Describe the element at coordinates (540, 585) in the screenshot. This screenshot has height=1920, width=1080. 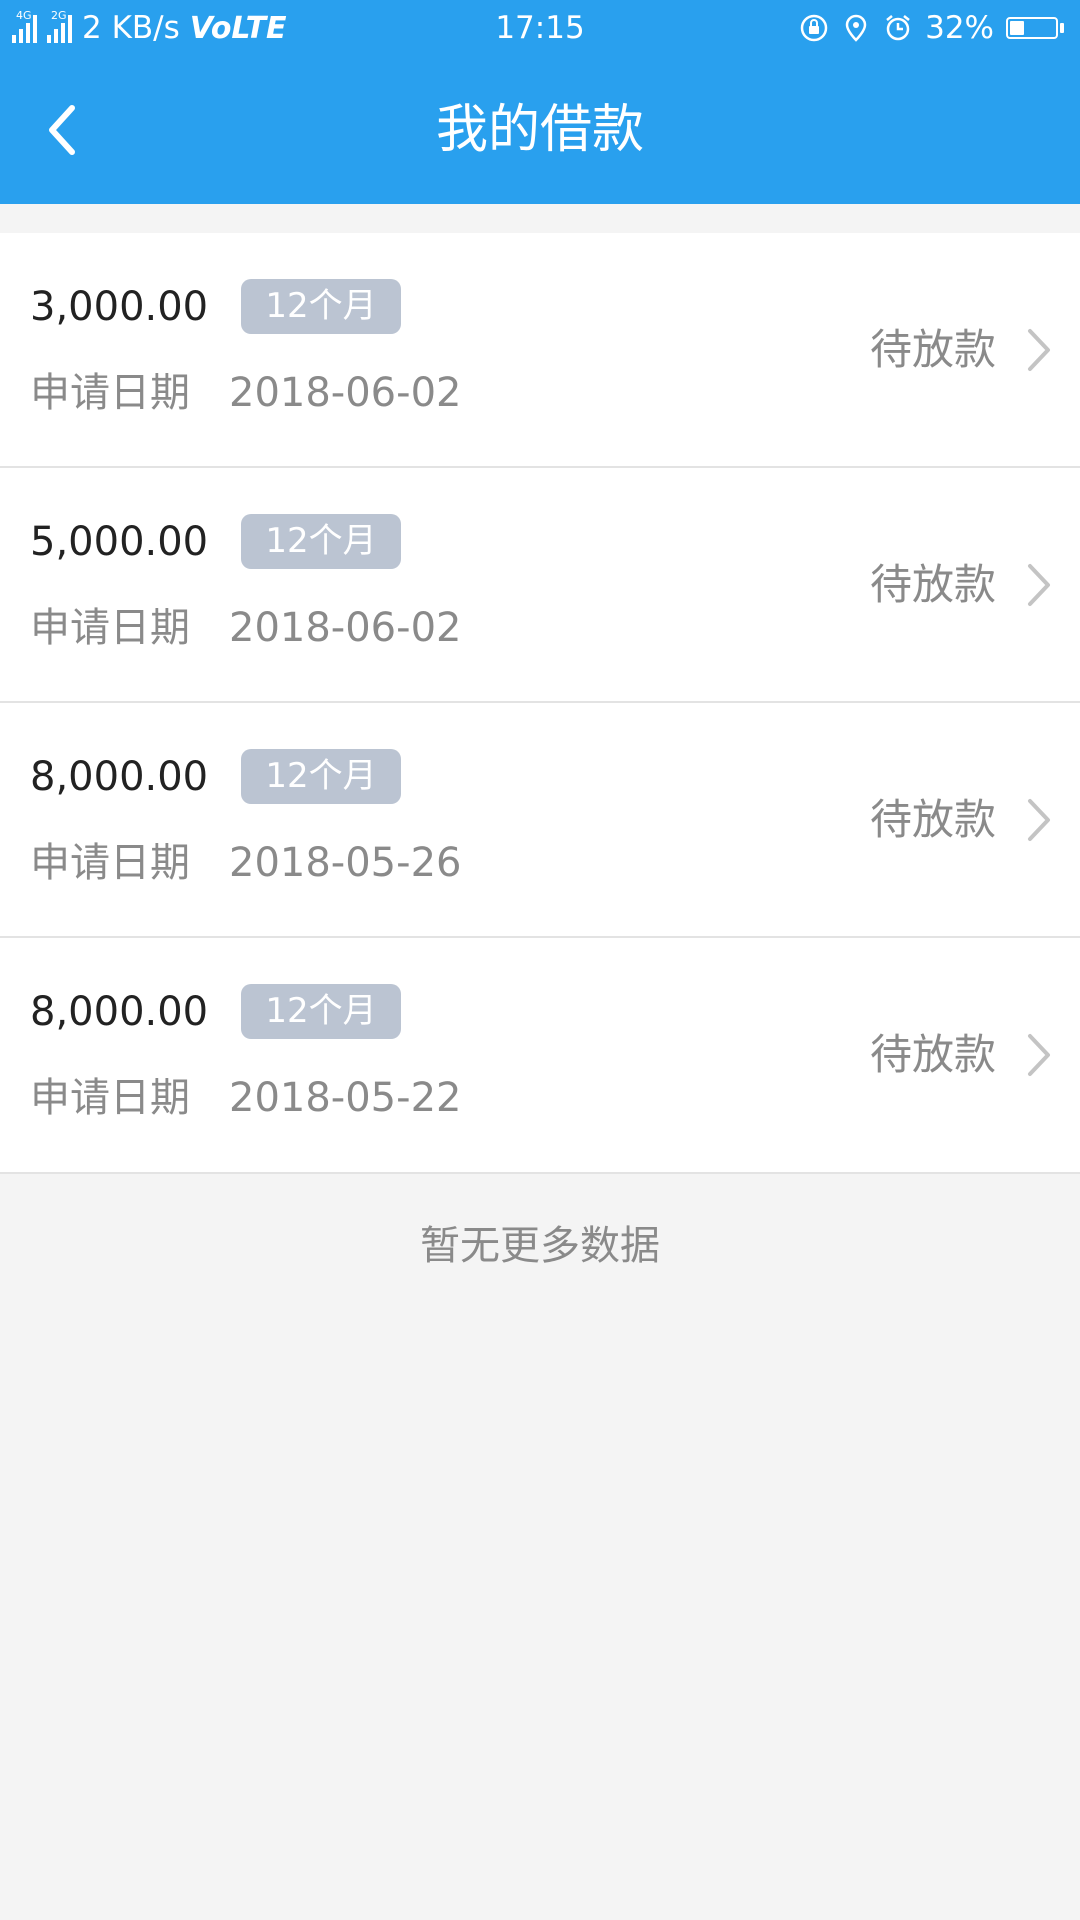
I see `loan-list-item: 5,000.00 12个月 申请日期 2018-06-02 待放款` at that location.